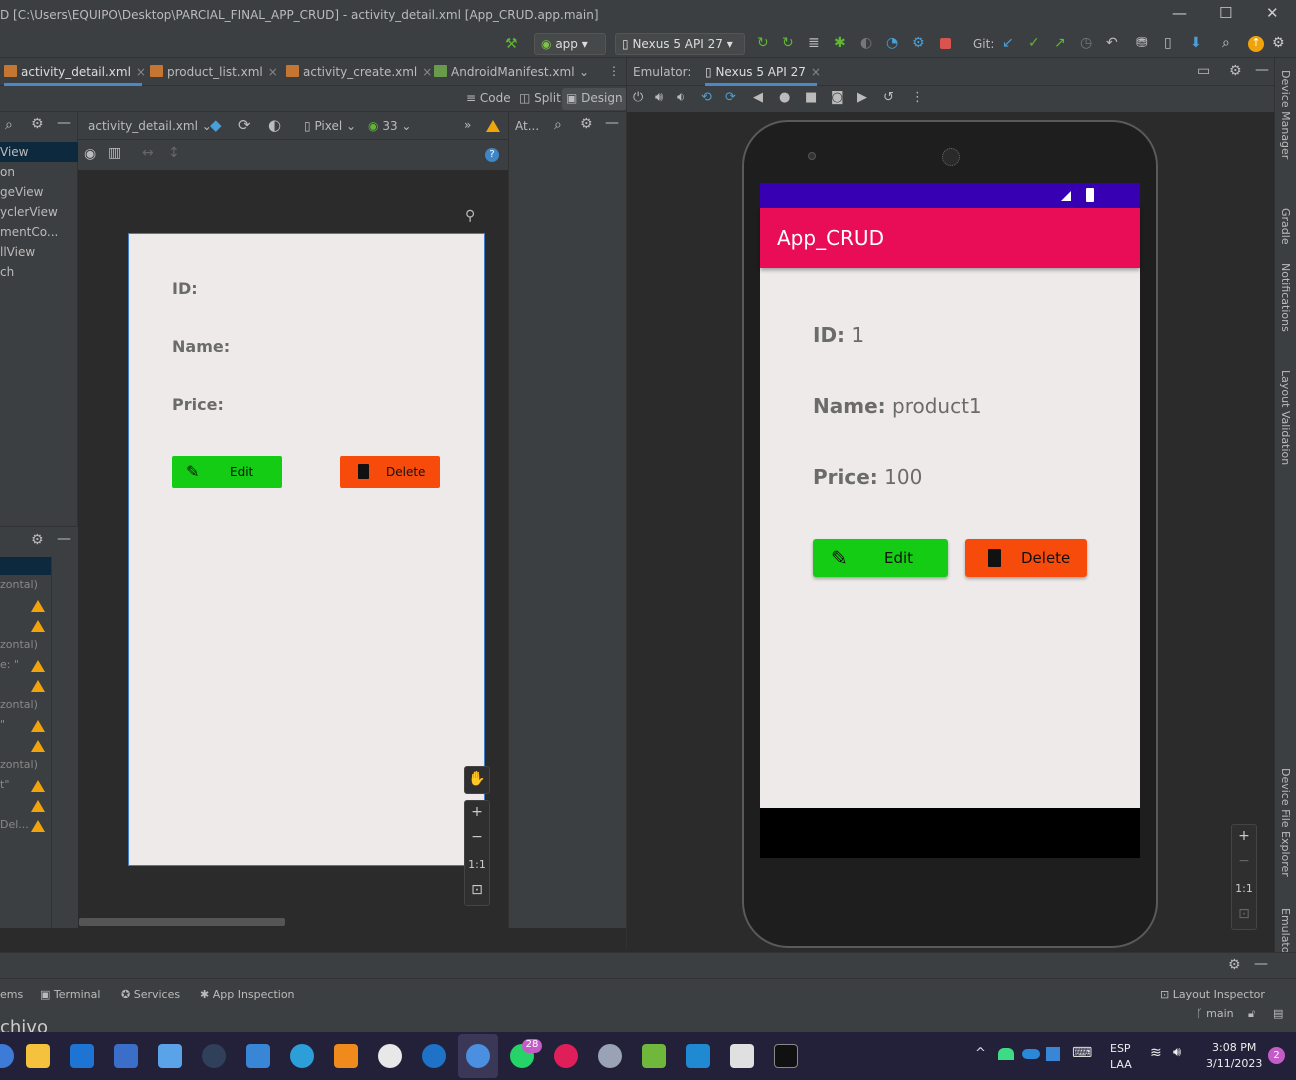  Describe the element at coordinates (1276, 1055) in the screenshot. I see `notification-badge: 2` at that location.